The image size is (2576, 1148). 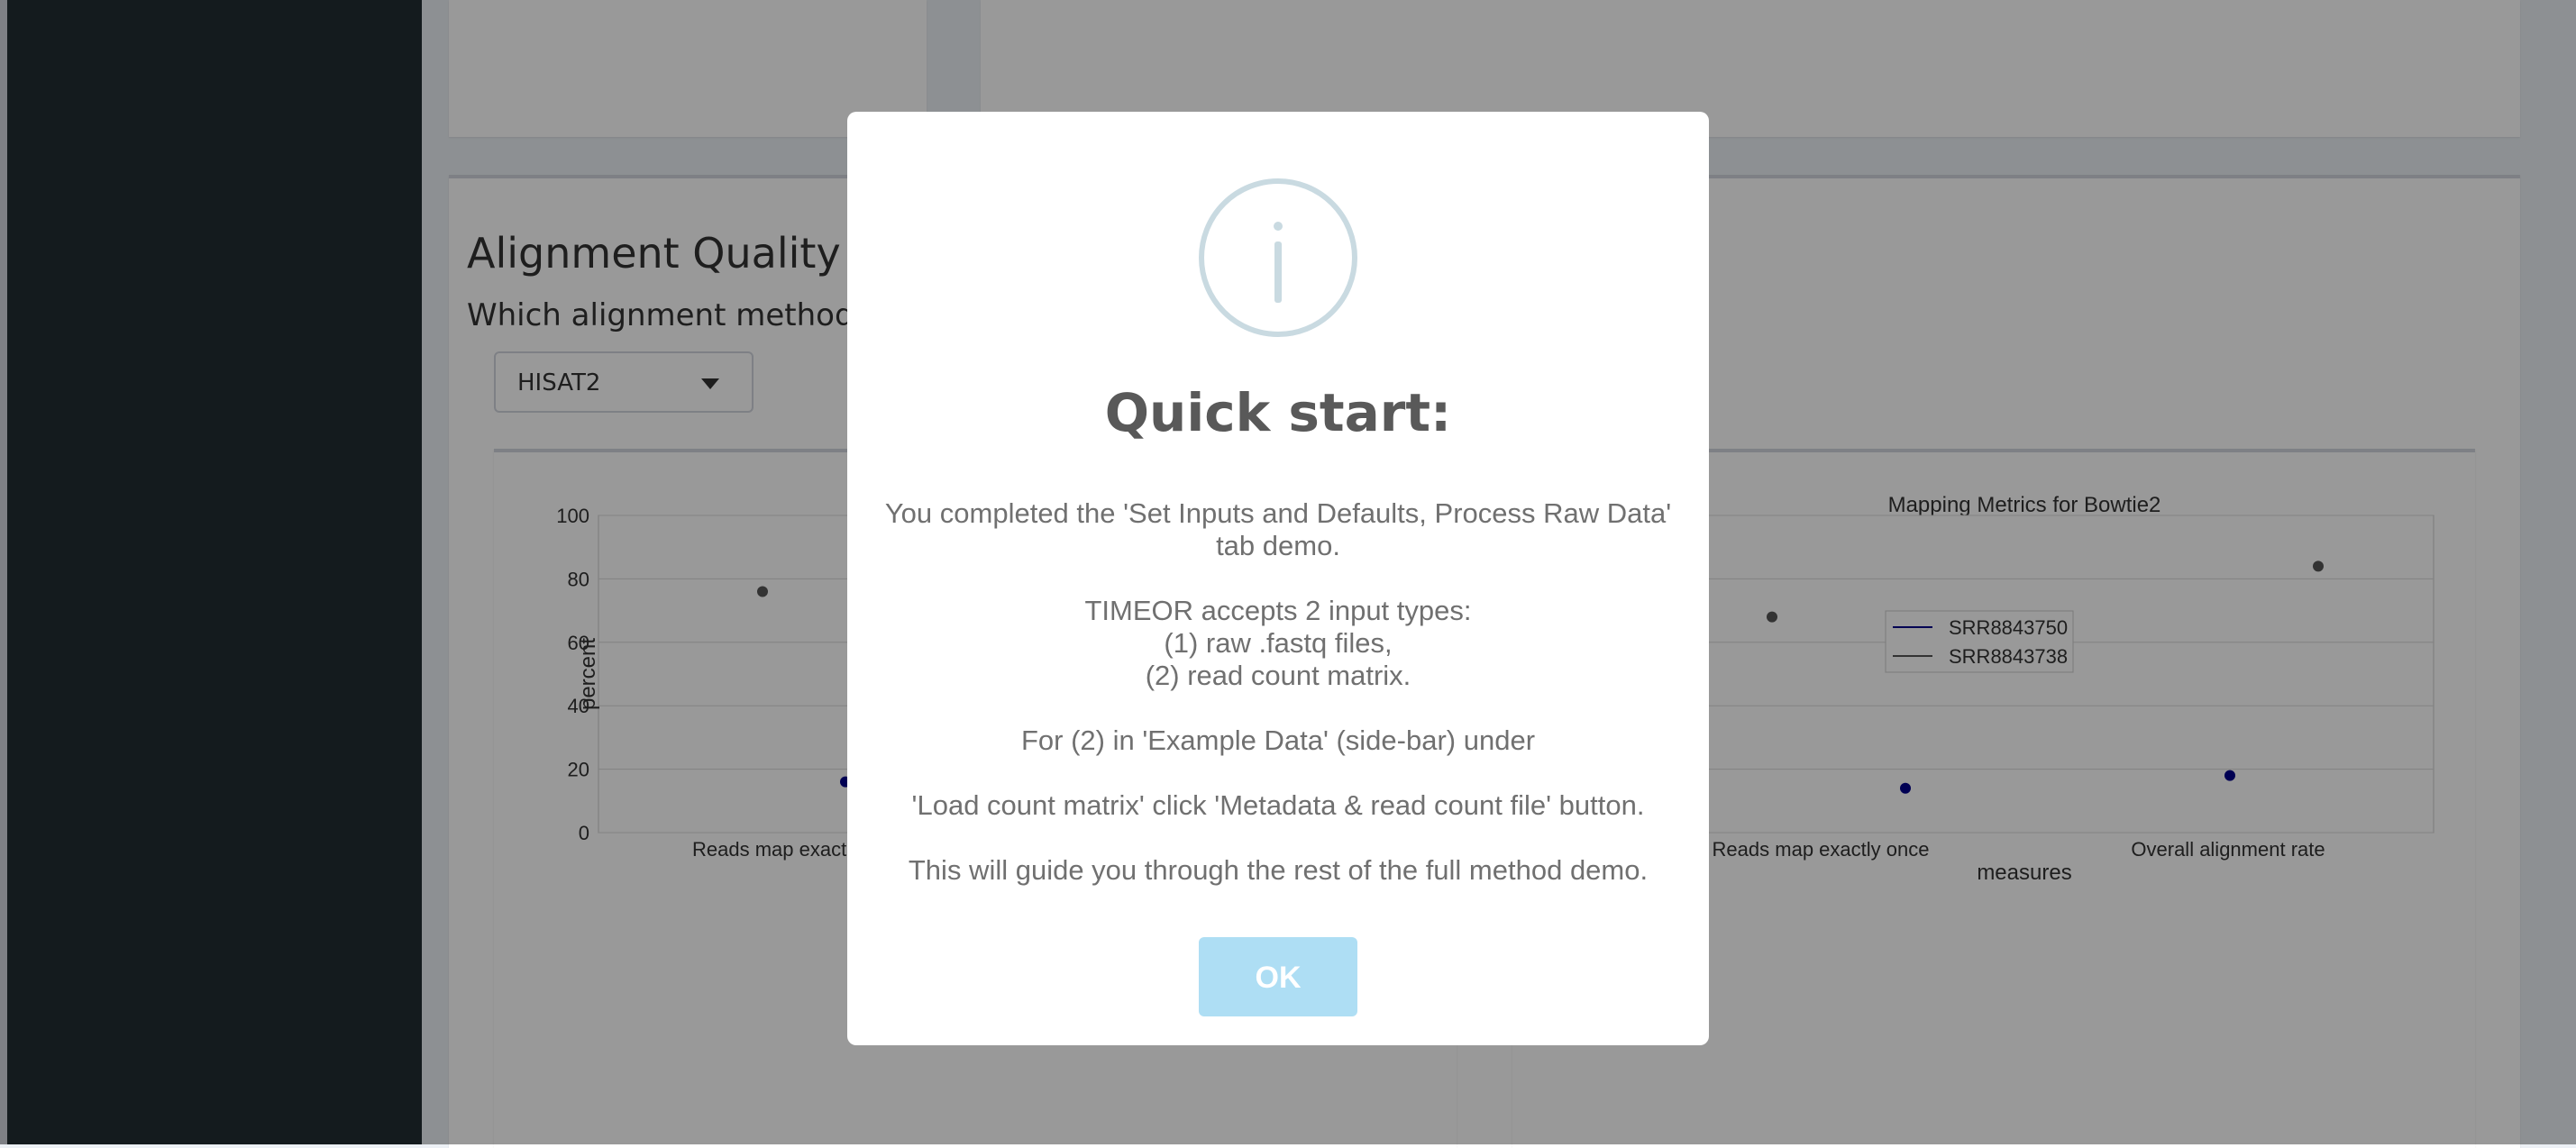 What do you see at coordinates (1278, 413) in the screenshot?
I see `dialog-title: Quick start:` at bounding box center [1278, 413].